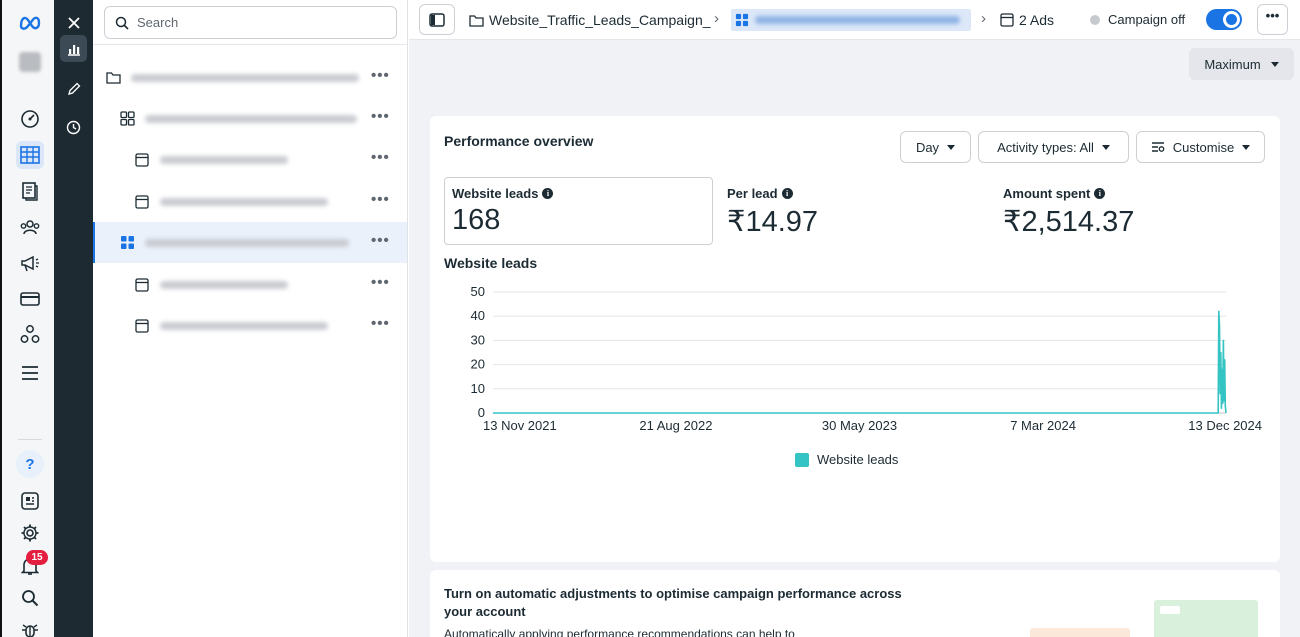  Describe the element at coordinates (520, 425) in the screenshot. I see `x-tick-label: 13 Nov 2021` at that location.